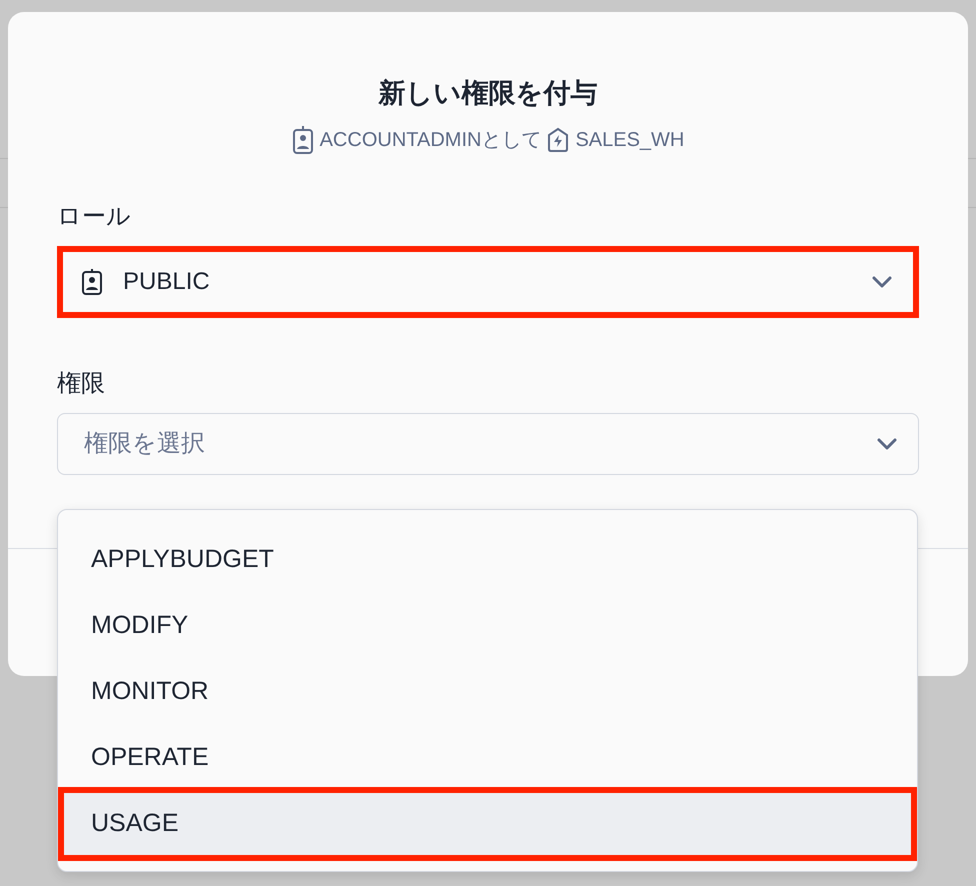  What do you see at coordinates (487, 626) in the screenshot?
I see `dropdown-option: MODIFY` at bounding box center [487, 626].